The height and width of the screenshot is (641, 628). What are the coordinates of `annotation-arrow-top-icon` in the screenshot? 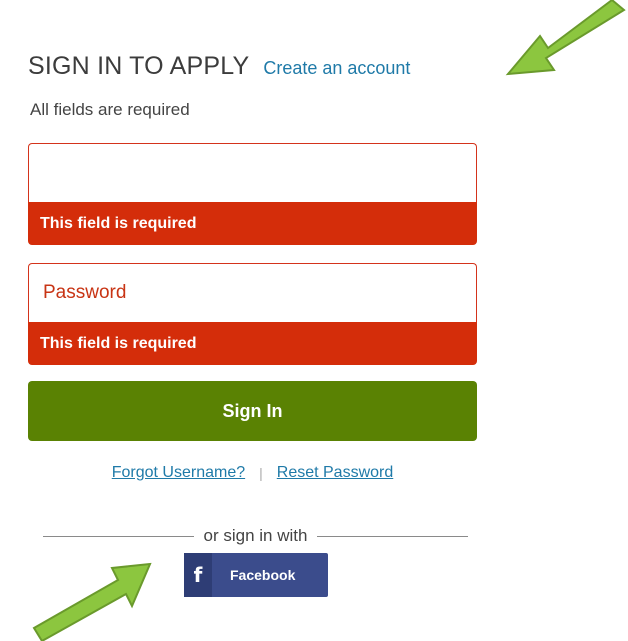 It's located at (565, 38).